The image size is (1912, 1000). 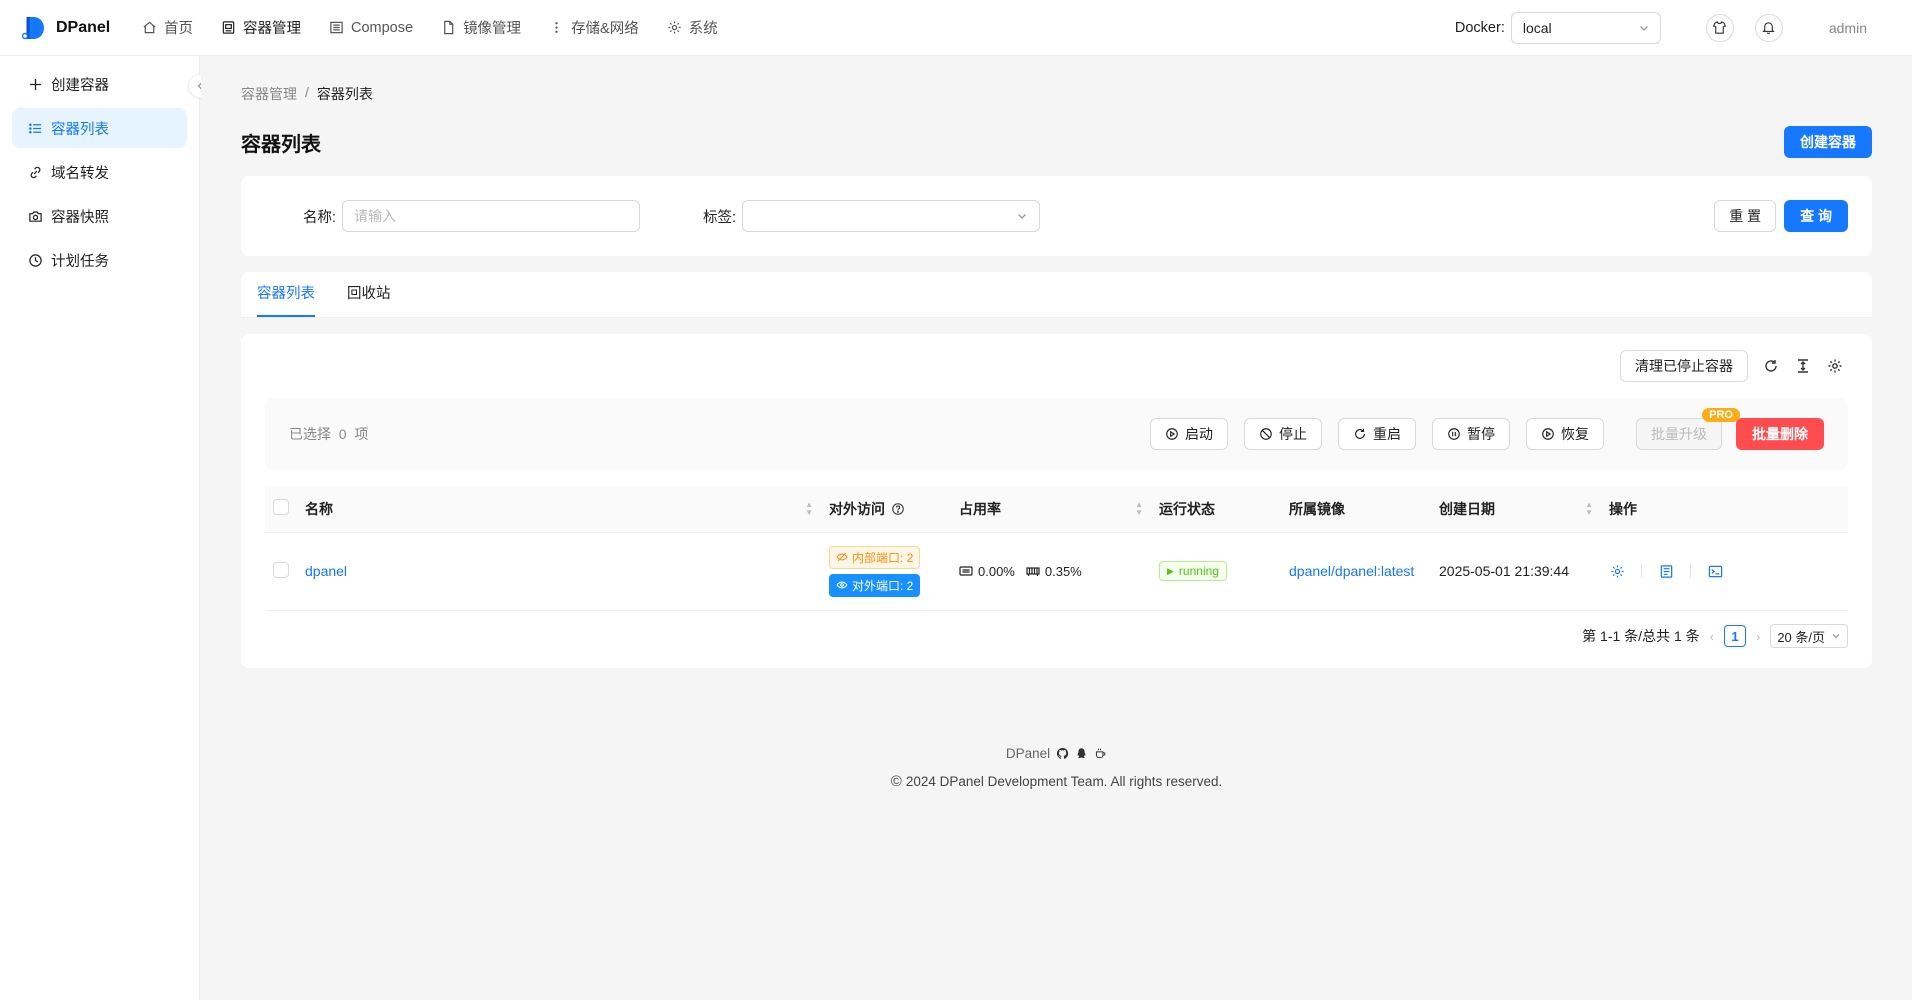 I want to click on batch-pause-label: 暂停, so click(x=1481, y=434).